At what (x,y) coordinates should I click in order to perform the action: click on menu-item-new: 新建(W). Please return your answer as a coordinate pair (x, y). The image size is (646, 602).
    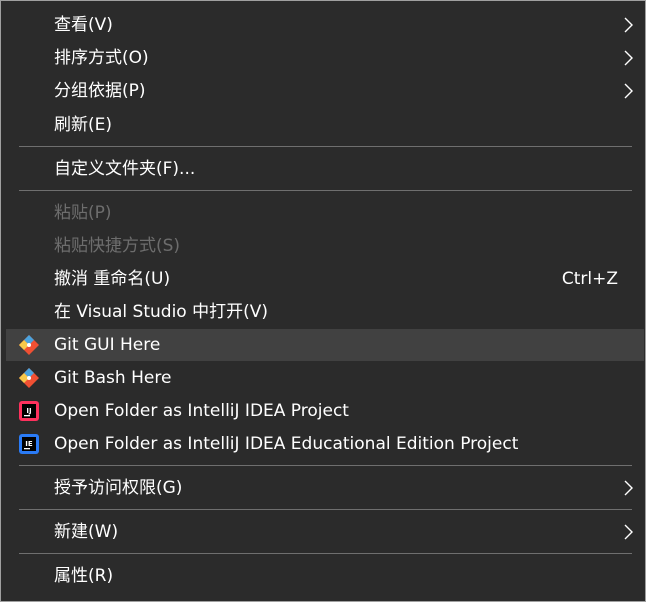
    Looking at the image, I should click on (325, 532).